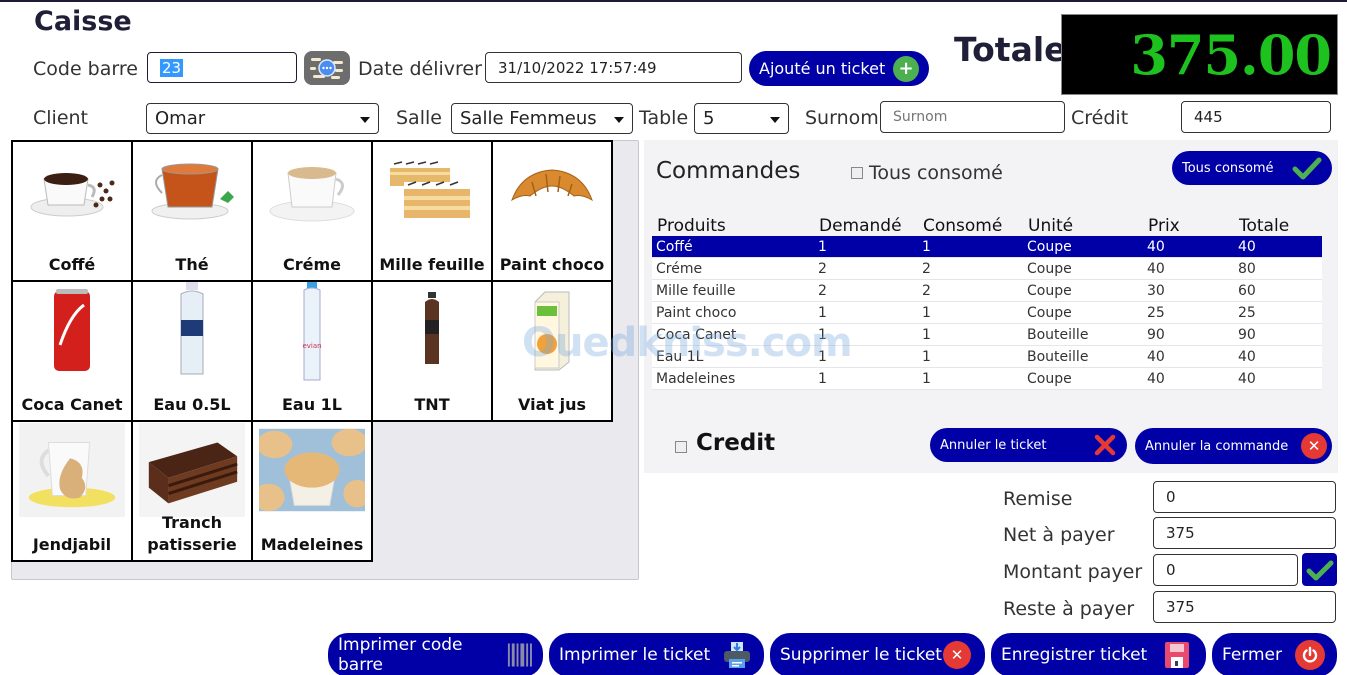 This screenshot has width=1347, height=675. Describe the element at coordinates (656, 654) in the screenshot. I see `print-ticket-button: Imprimer le ticket` at that location.